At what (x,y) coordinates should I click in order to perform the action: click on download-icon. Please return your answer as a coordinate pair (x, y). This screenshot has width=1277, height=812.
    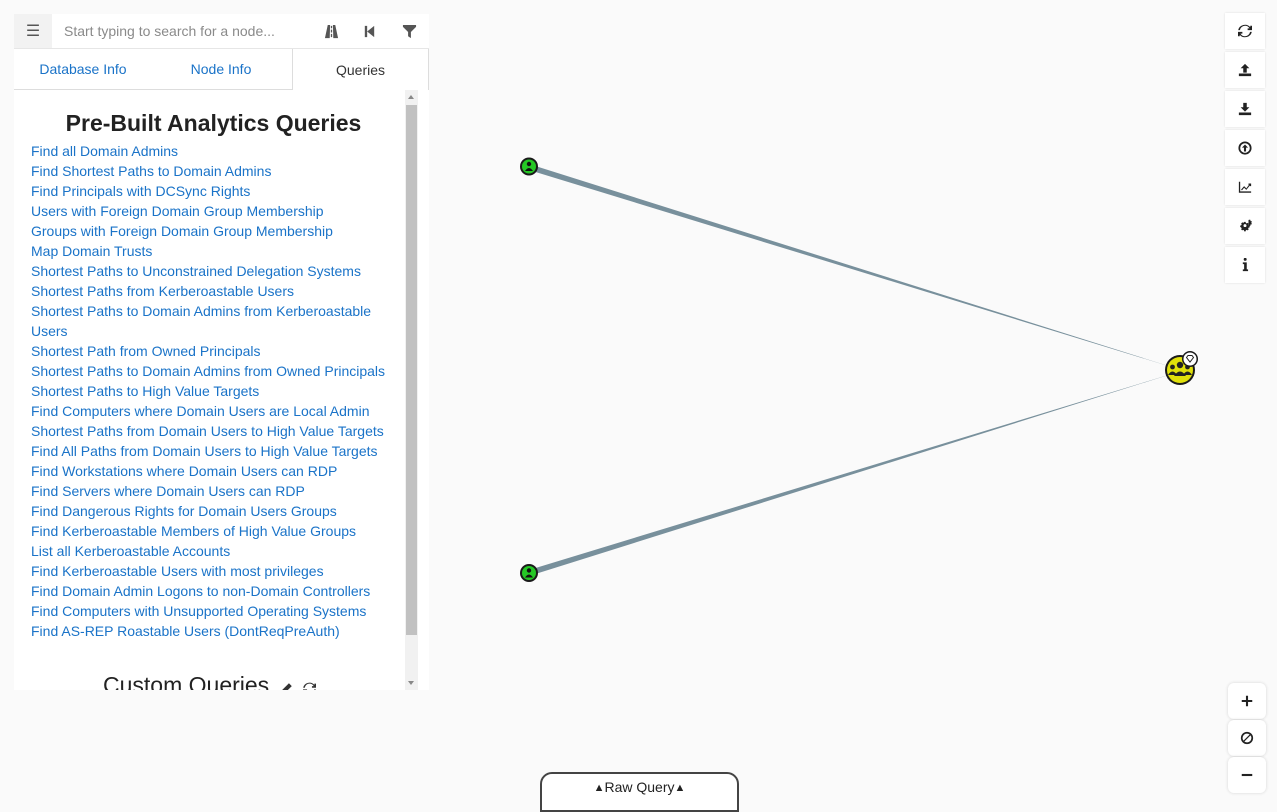
    Looking at the image, I should click on (1245, 109).